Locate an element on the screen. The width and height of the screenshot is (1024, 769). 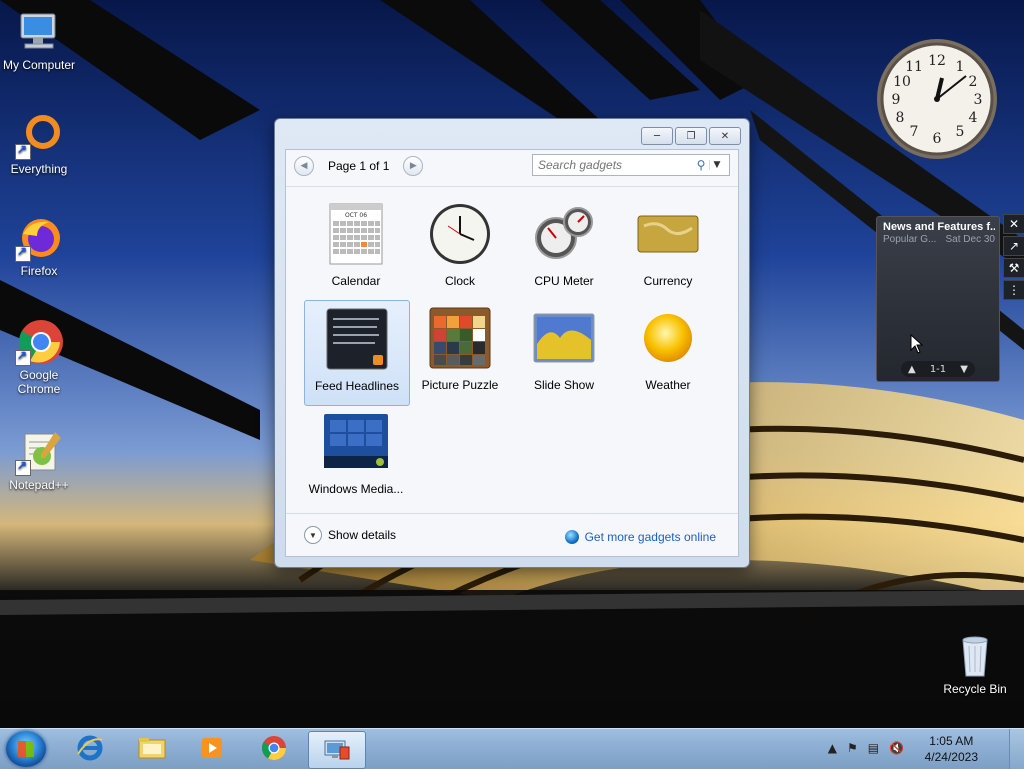
notepad-plus-plus-icon is located at coordinates (39, 452).